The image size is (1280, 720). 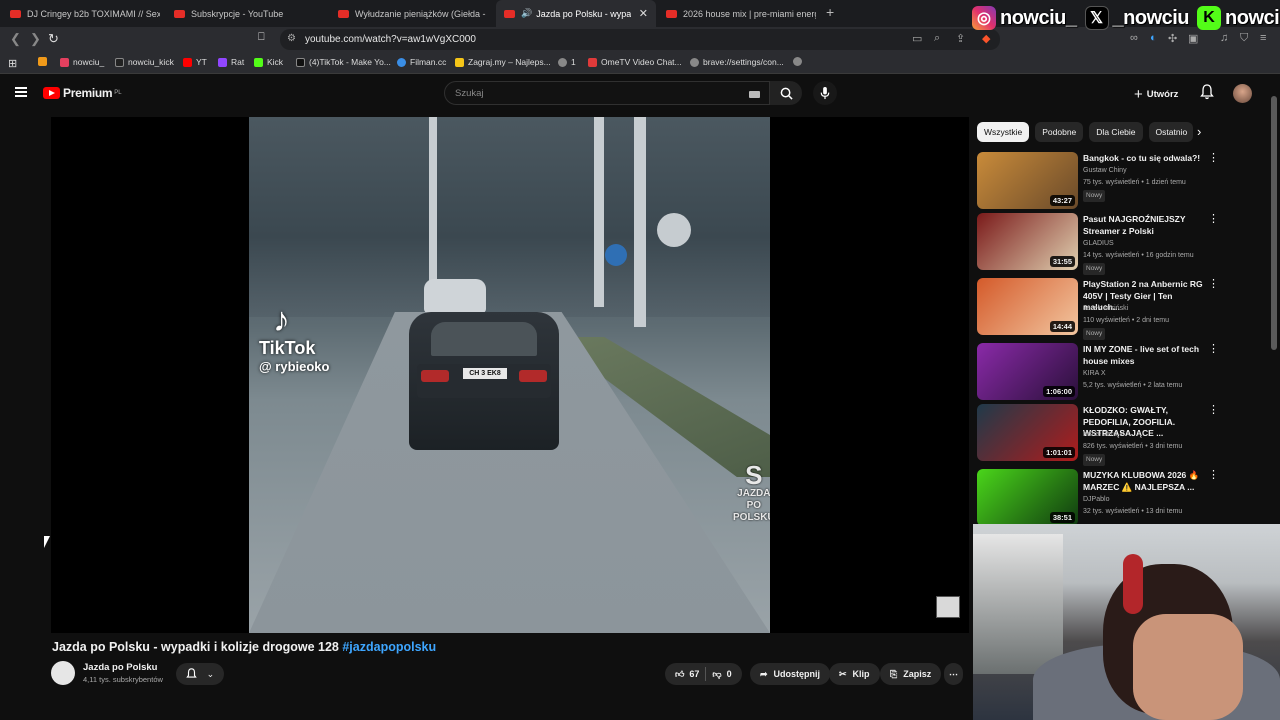 What do you see at coordinates (249, 13) in the screenshot?
I see `browser-tab: Subskrypcje - YouTube` at bounding box center [249, 13].